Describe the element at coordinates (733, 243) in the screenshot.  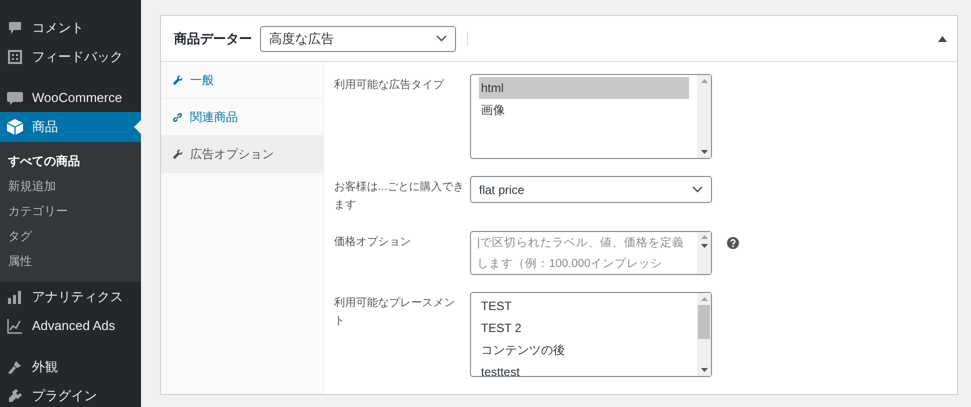
I see `help-icon` at that location.